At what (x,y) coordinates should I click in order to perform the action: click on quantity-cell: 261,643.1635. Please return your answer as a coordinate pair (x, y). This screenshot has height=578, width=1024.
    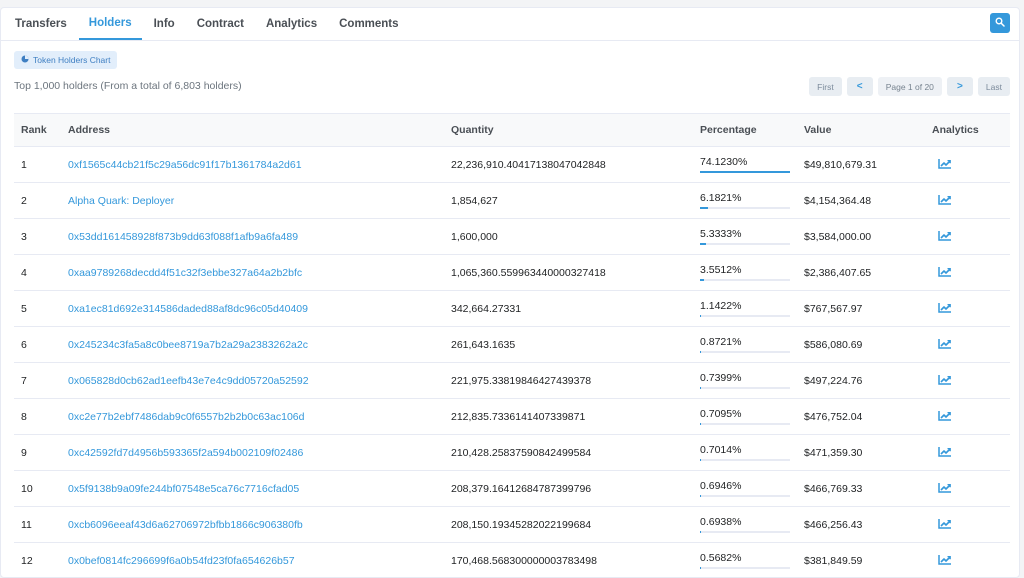
    Looking at the image, I should click on (575, 345).